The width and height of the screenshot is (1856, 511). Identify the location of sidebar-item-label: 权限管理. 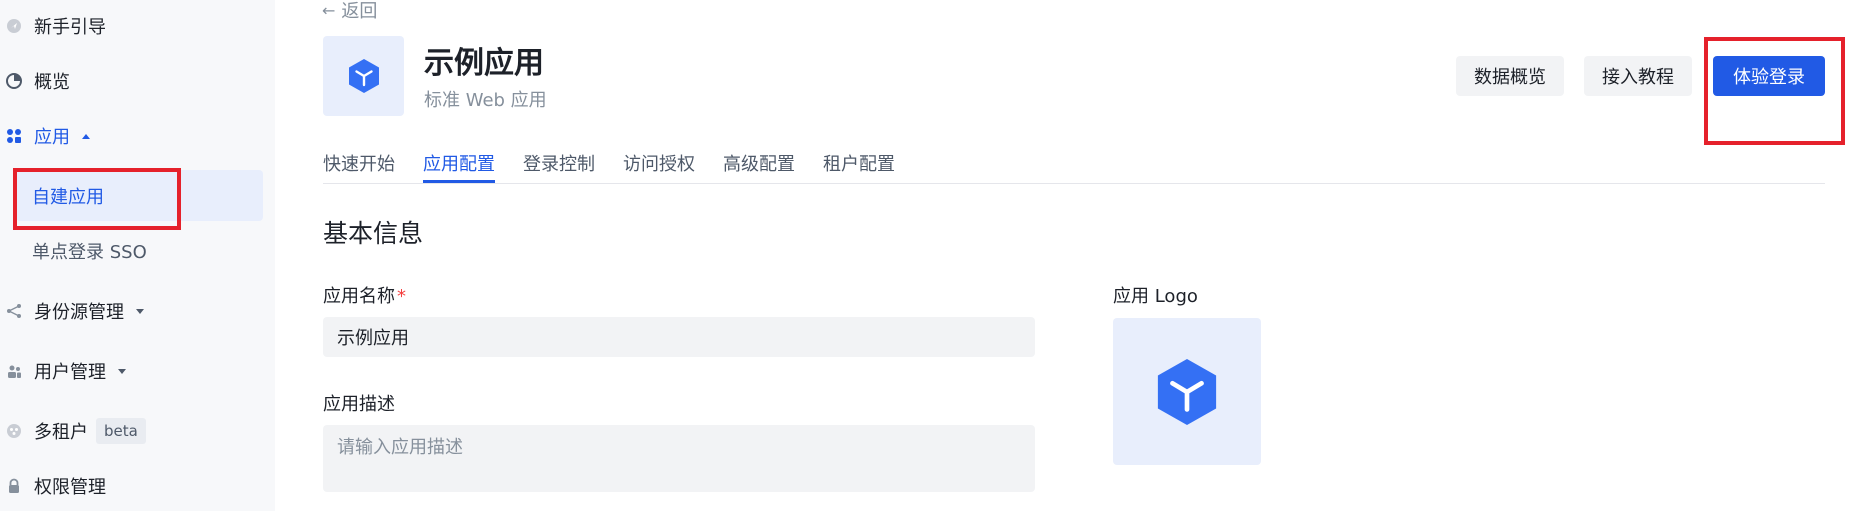
(70, 487).